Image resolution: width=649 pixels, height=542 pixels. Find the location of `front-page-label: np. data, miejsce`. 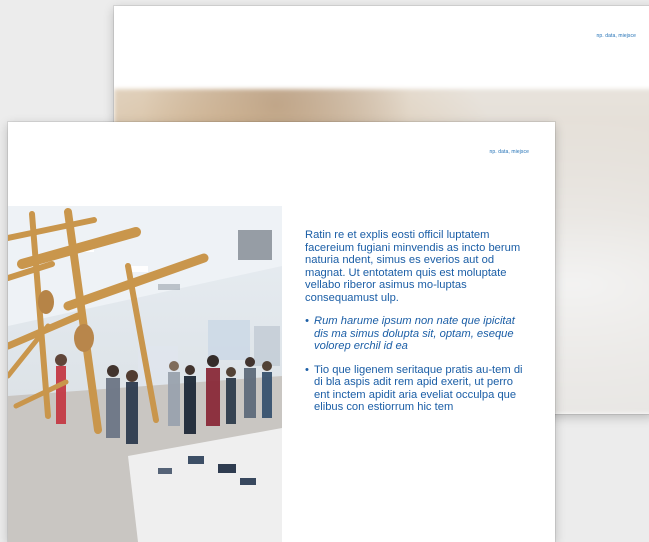

front-page-label: np. data, miejsce is located at coordinates (509, 152).